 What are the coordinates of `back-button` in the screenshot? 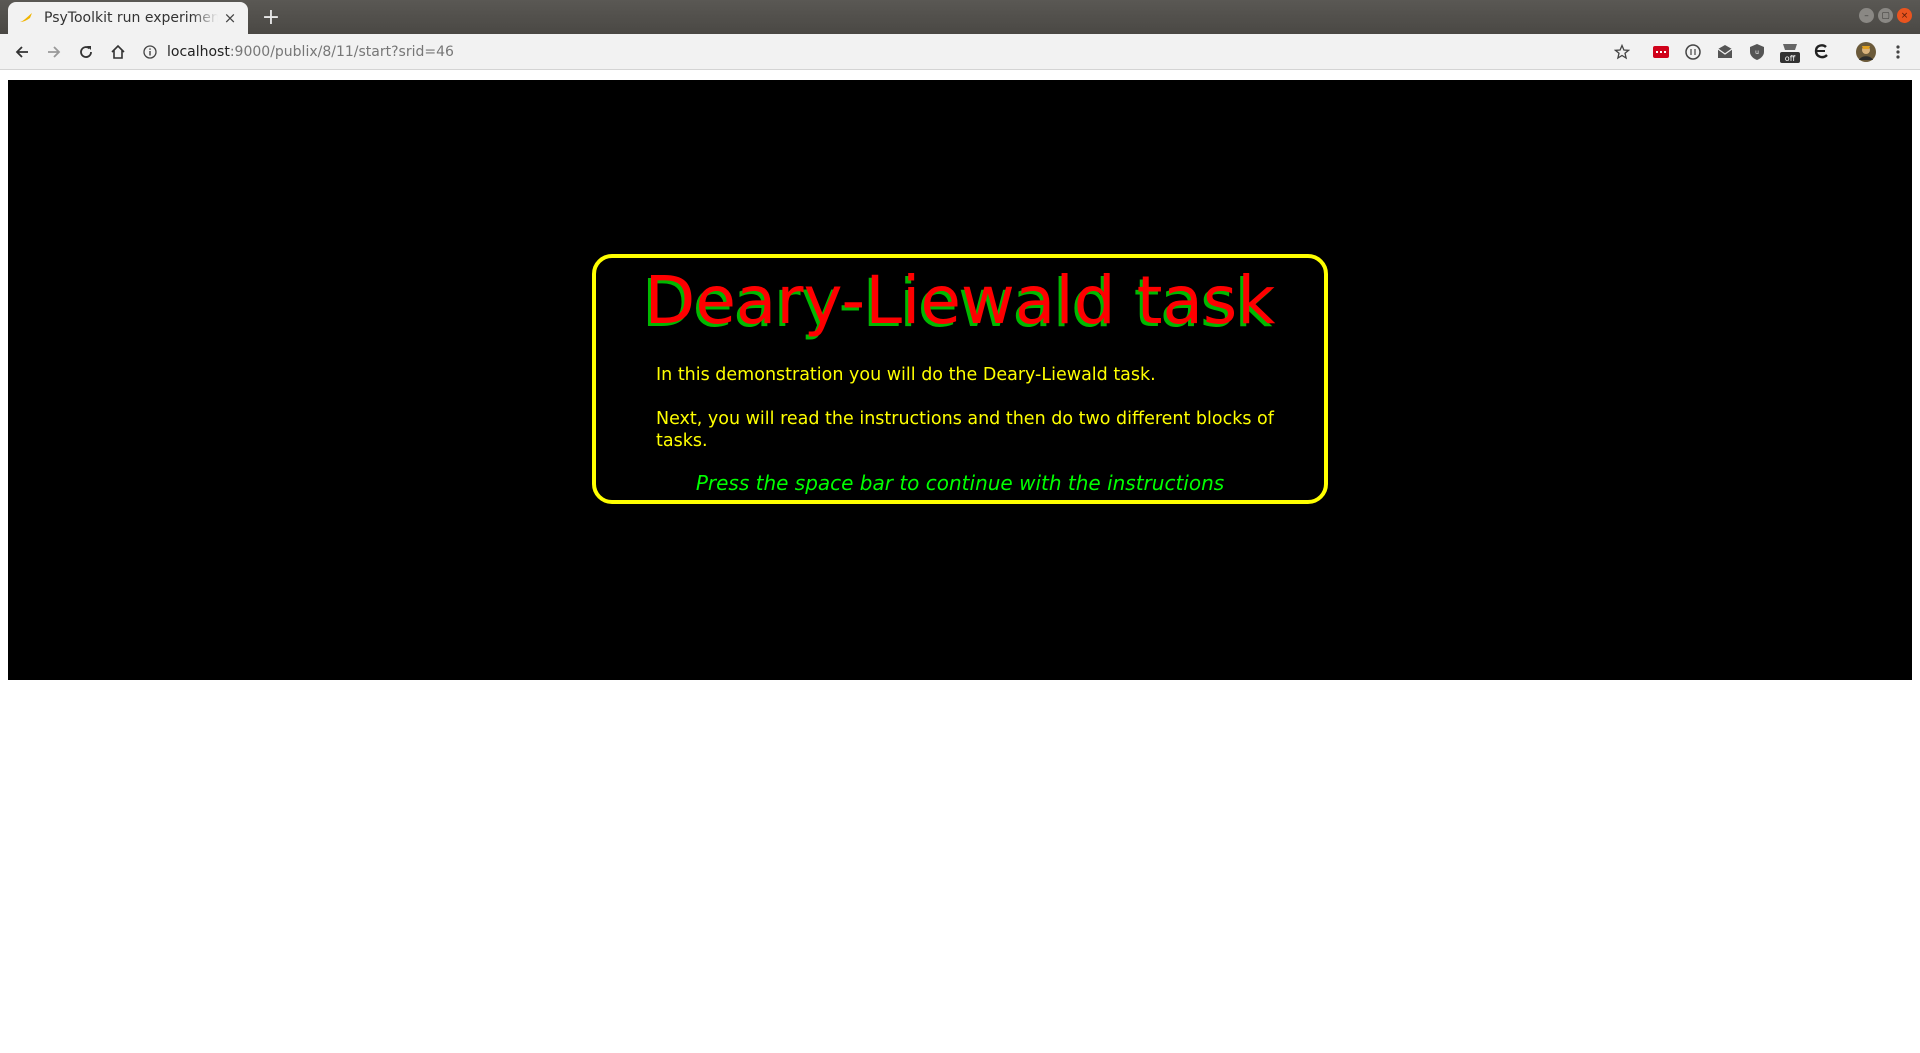 It's located at (22, 52).